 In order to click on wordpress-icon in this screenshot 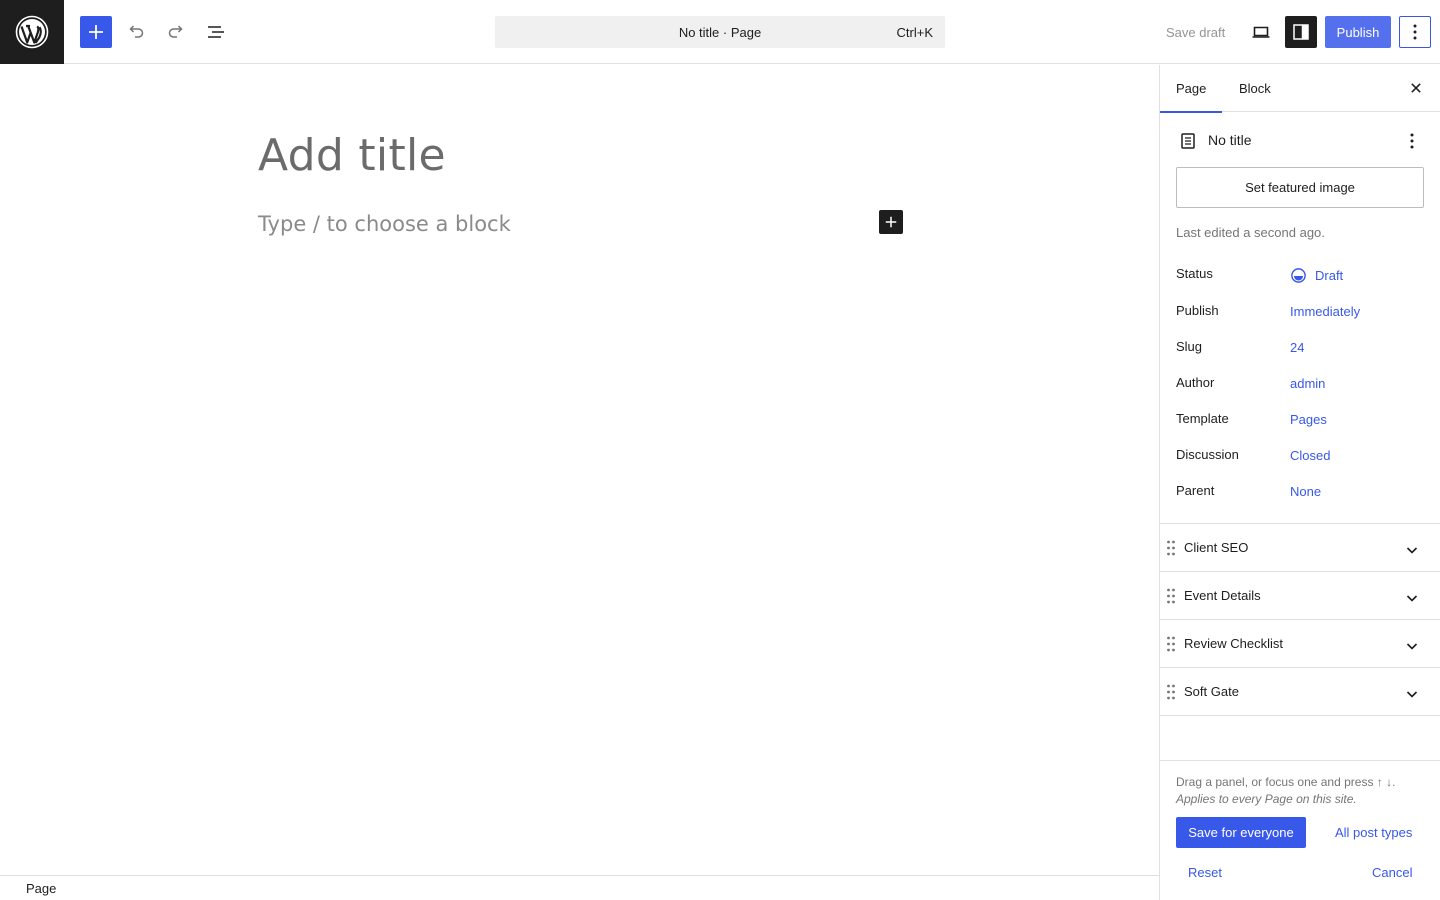, I will do `click(32, 32)`.